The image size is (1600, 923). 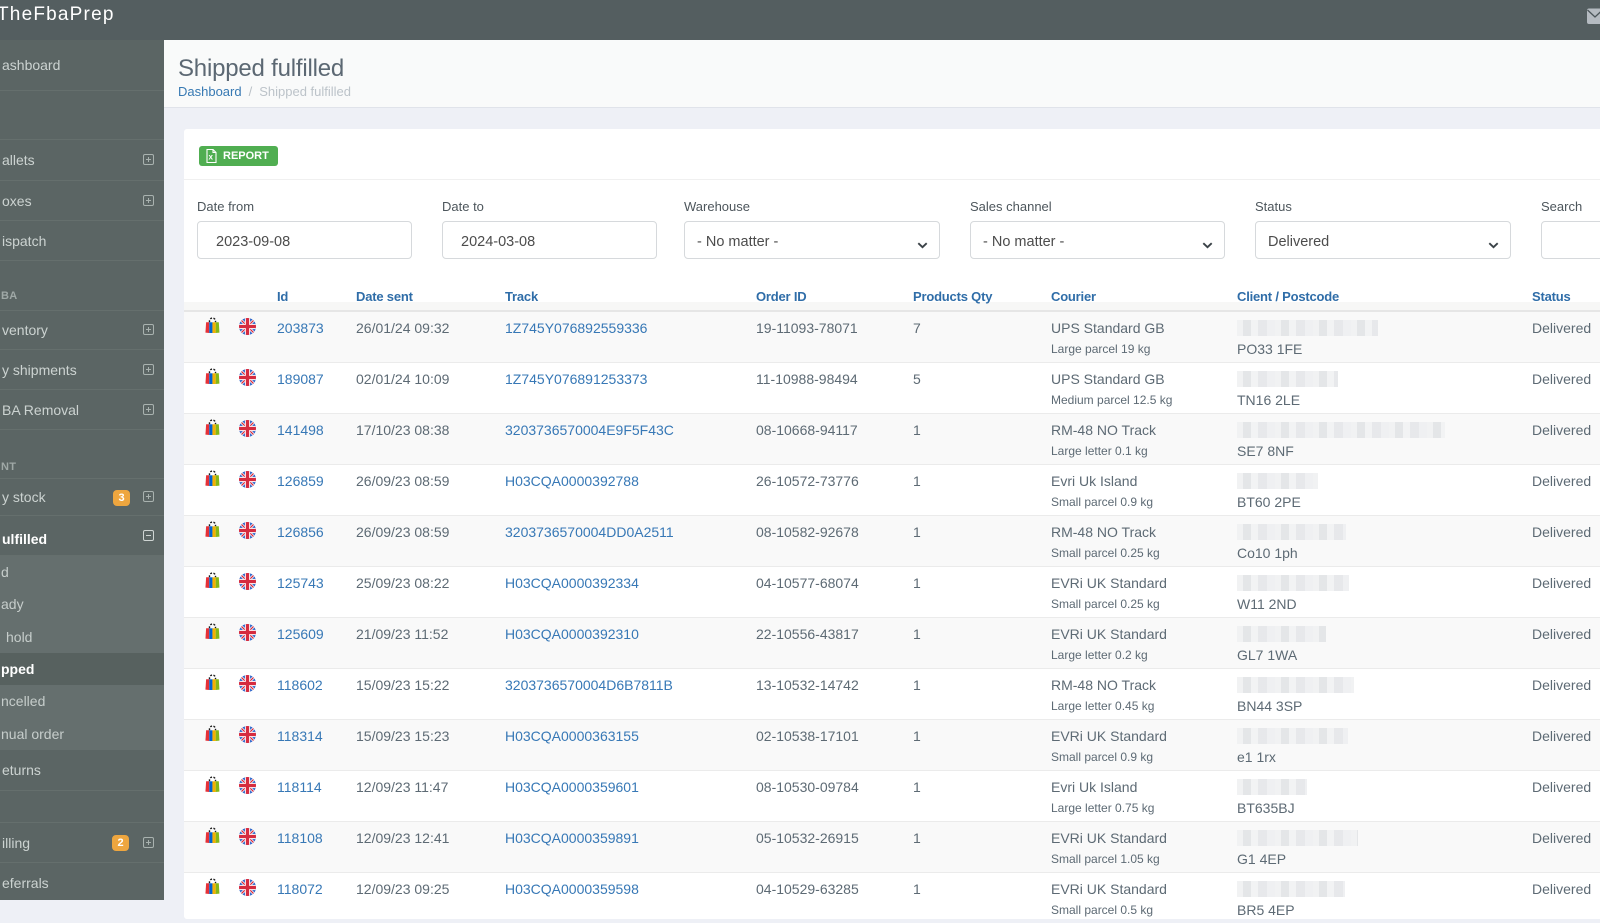 What do you see at coordinates (211, 157) in the screenshot?
I see `svg-text: x` at bounding box center [211, 157].